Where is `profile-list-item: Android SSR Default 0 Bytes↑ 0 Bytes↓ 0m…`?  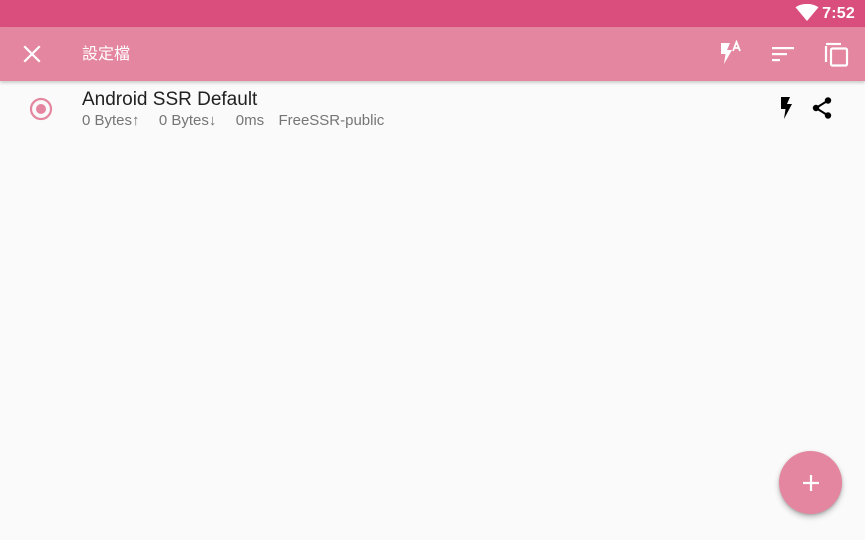 profile-list-item: Android SSR Default 0 Bytes↑ 0 Bytes↓ 0m… is located at coordinates (432, 109).